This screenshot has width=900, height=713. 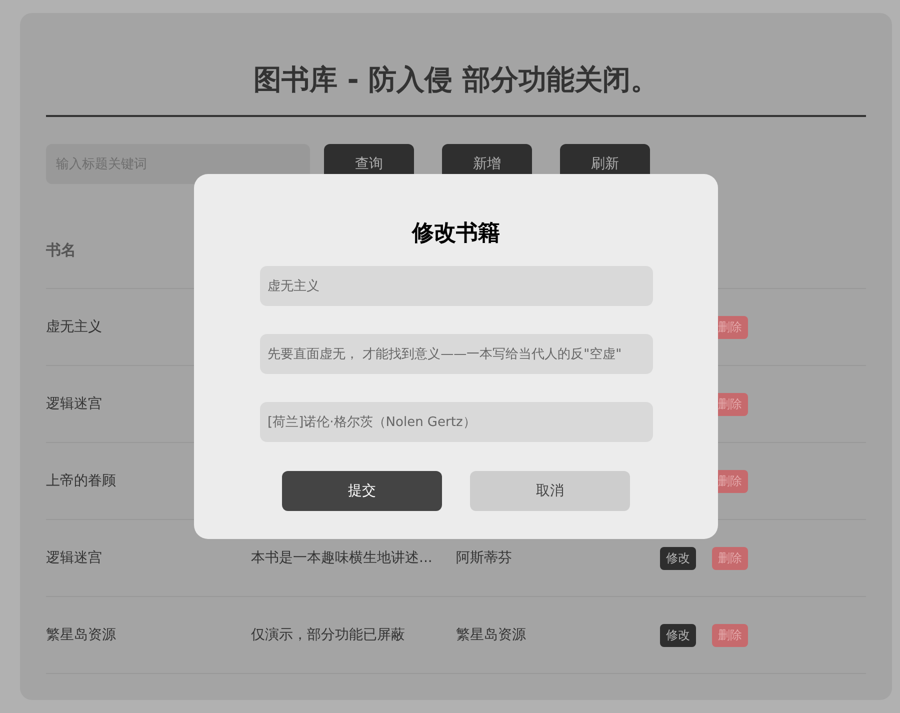 What do you see at coordinates (81, 635) in the screenshot?
I see `book-title: 繁星岛资源` at bounding box center [81, 635].